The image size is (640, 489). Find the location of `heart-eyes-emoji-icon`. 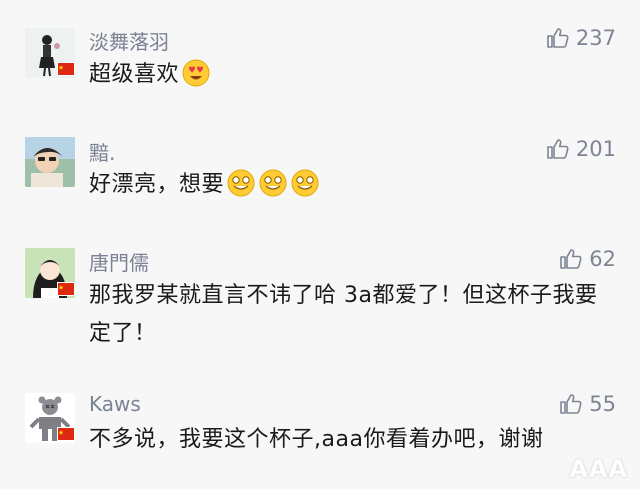

heart-eyes-emoji-icon is located at coordinates (196, 73).